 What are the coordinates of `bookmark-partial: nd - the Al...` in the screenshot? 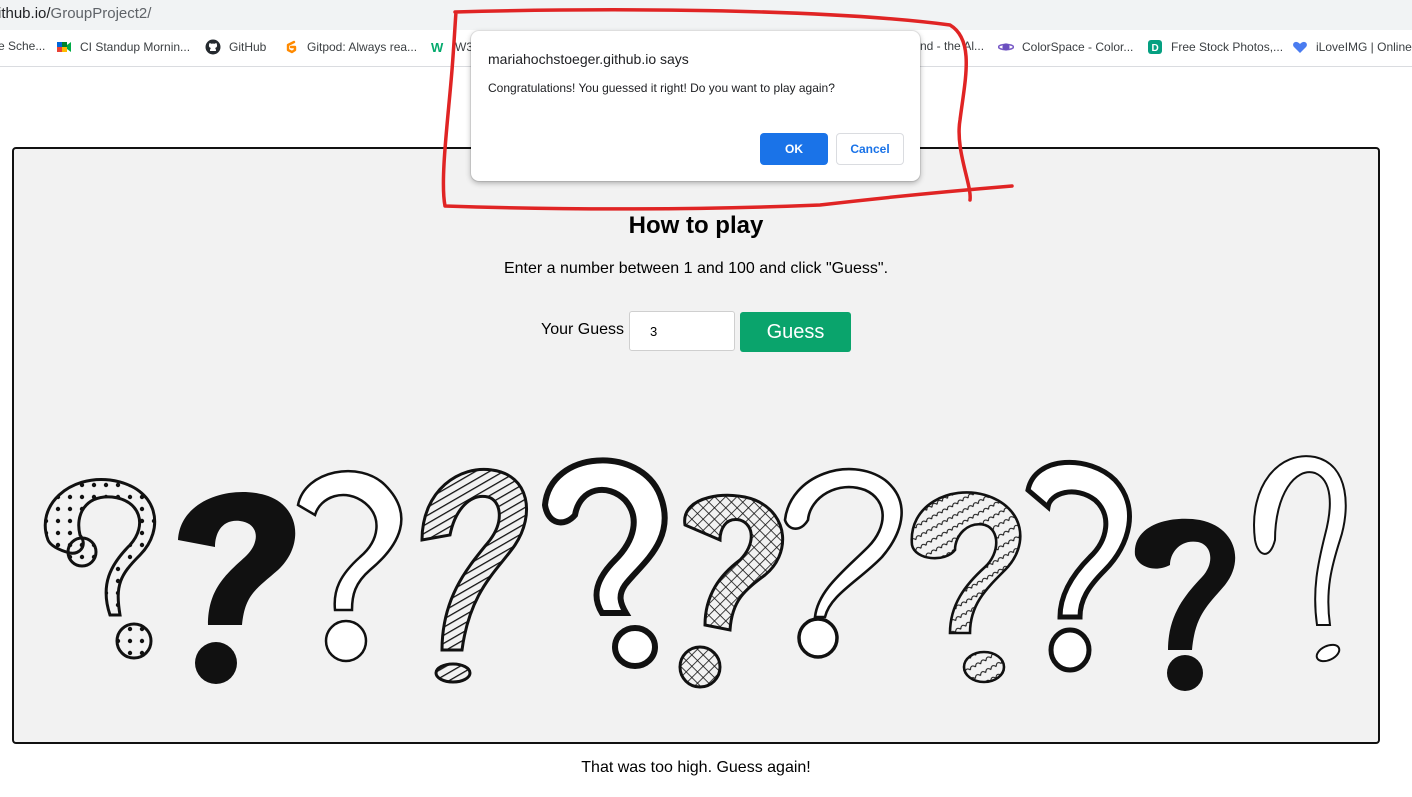 It's located at (952, 46).